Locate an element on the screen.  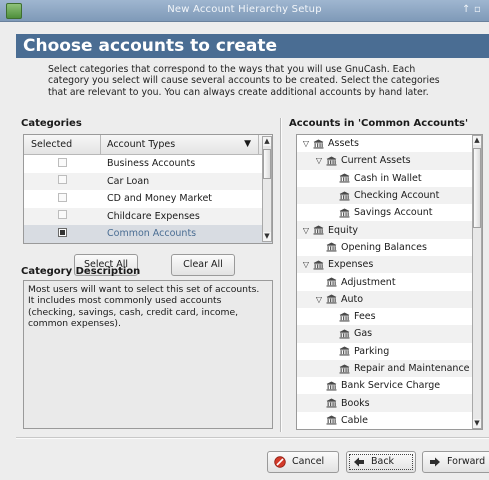
accounts-scrollbar: ▲ ▼ is located at coordinates (477, 282).